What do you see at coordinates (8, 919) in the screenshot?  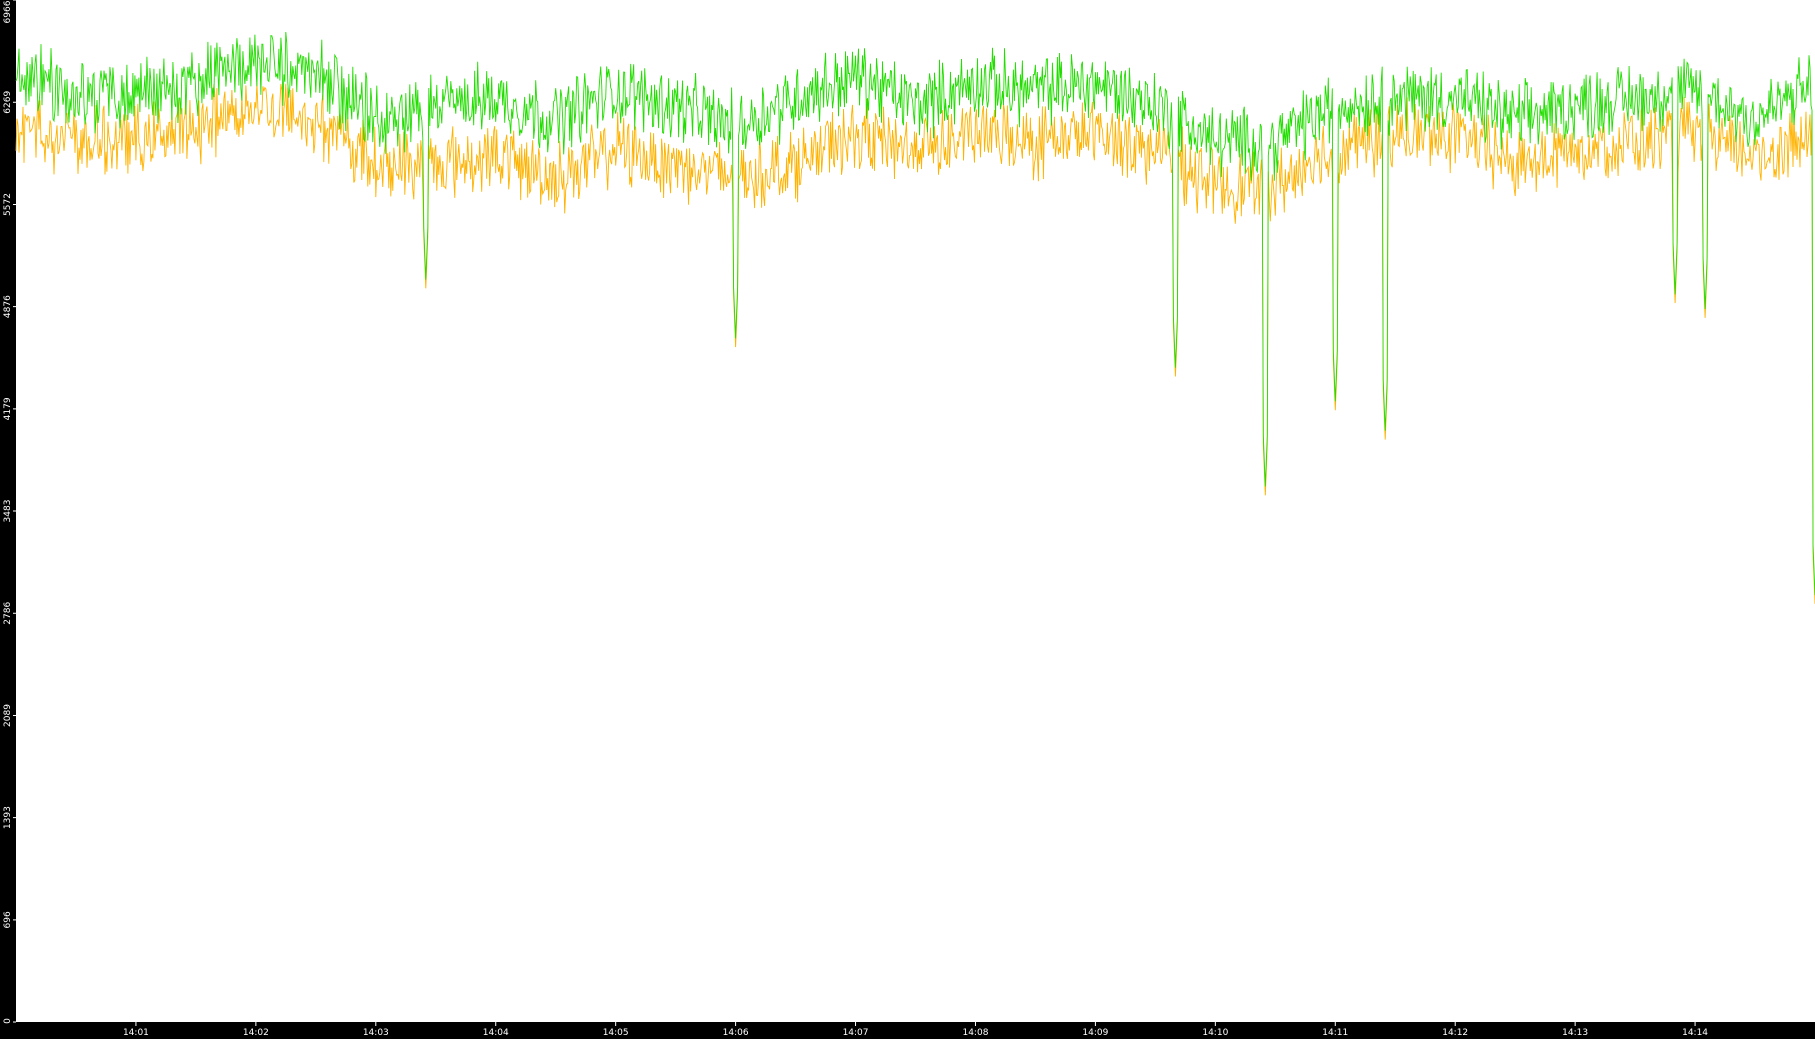 I see `y-tick-label: 696` at bounding box center [8, 919].